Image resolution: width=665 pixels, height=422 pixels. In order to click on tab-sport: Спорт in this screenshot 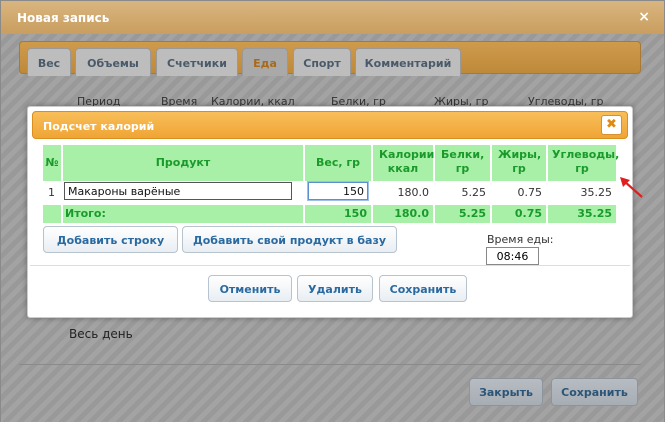, I will do `click(322, 62)`.